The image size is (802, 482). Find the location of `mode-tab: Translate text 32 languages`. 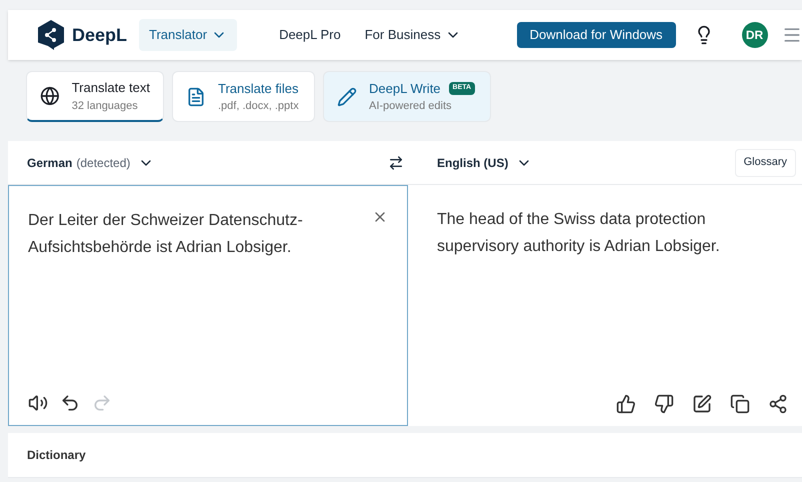

mode-tab: Translate text 32 languages is located at coordinates (95, 96).